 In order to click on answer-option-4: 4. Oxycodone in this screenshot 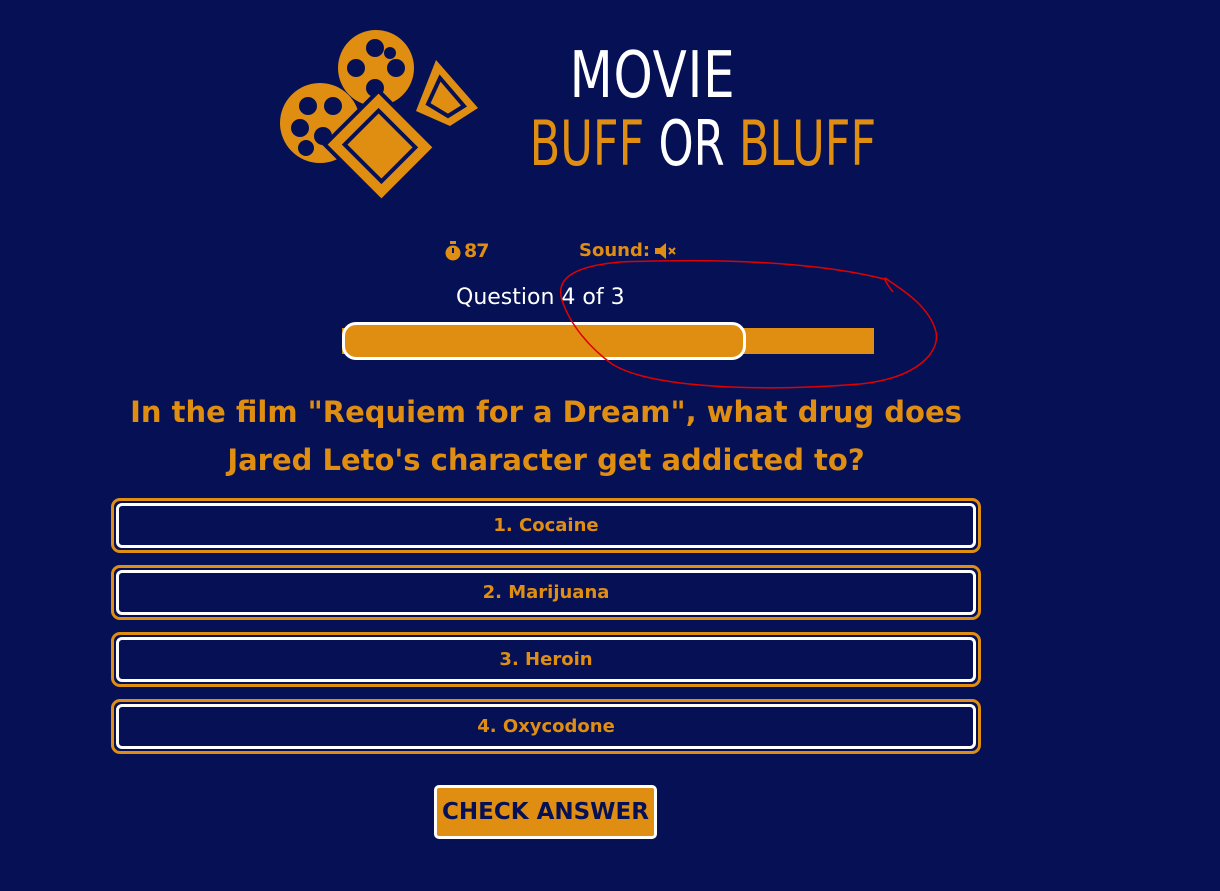, I will do `click(546, 726)`.